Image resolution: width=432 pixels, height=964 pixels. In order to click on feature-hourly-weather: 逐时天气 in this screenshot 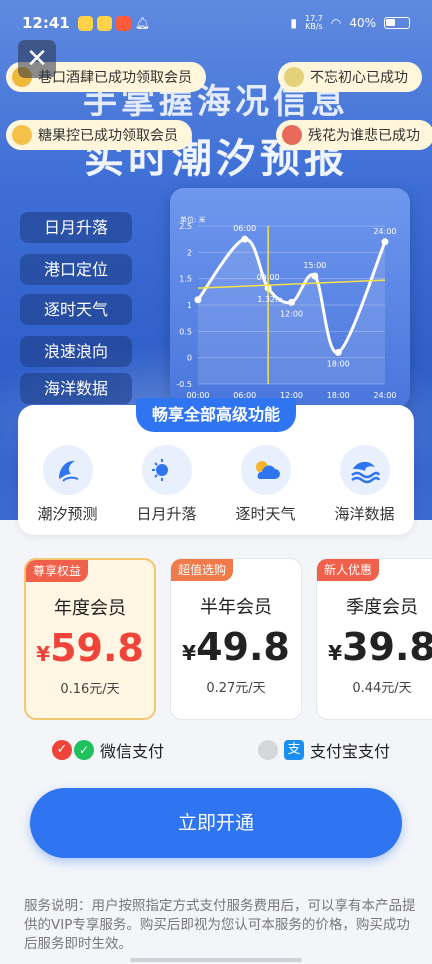, I will do `click(265, 484)`.